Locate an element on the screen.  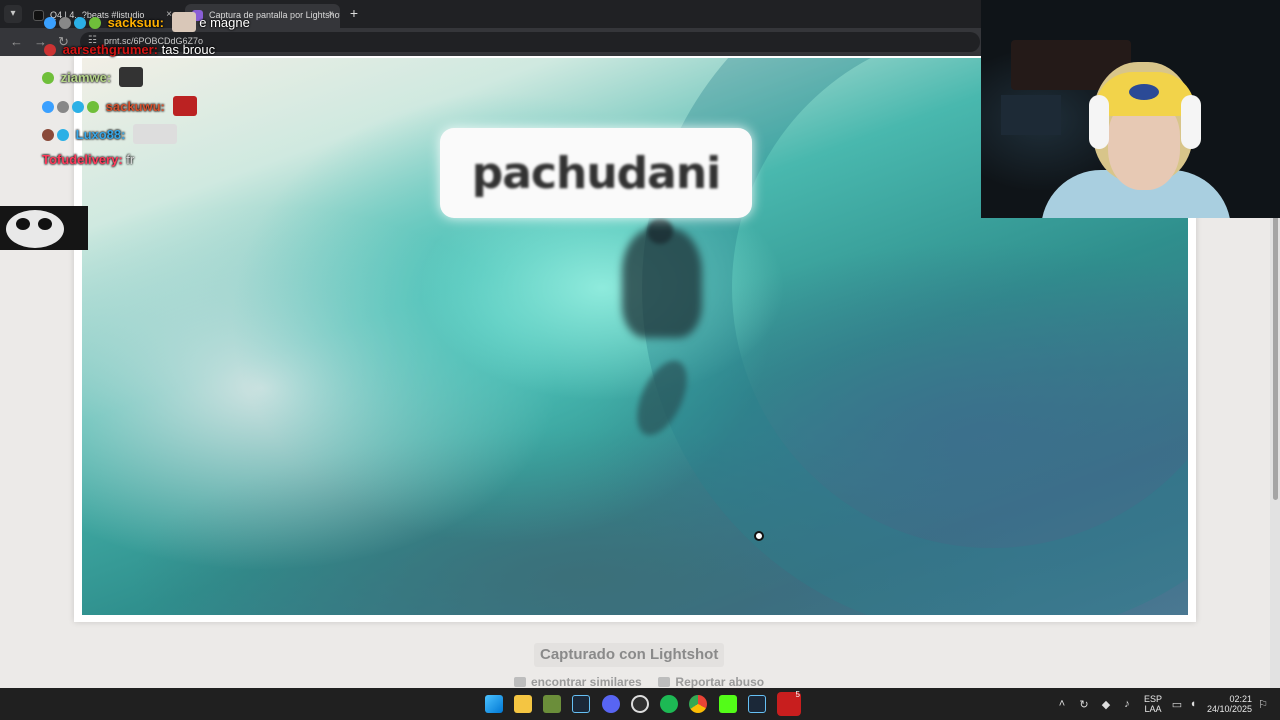
tab-search-button: ▾ is located at coordinates (13, 14).